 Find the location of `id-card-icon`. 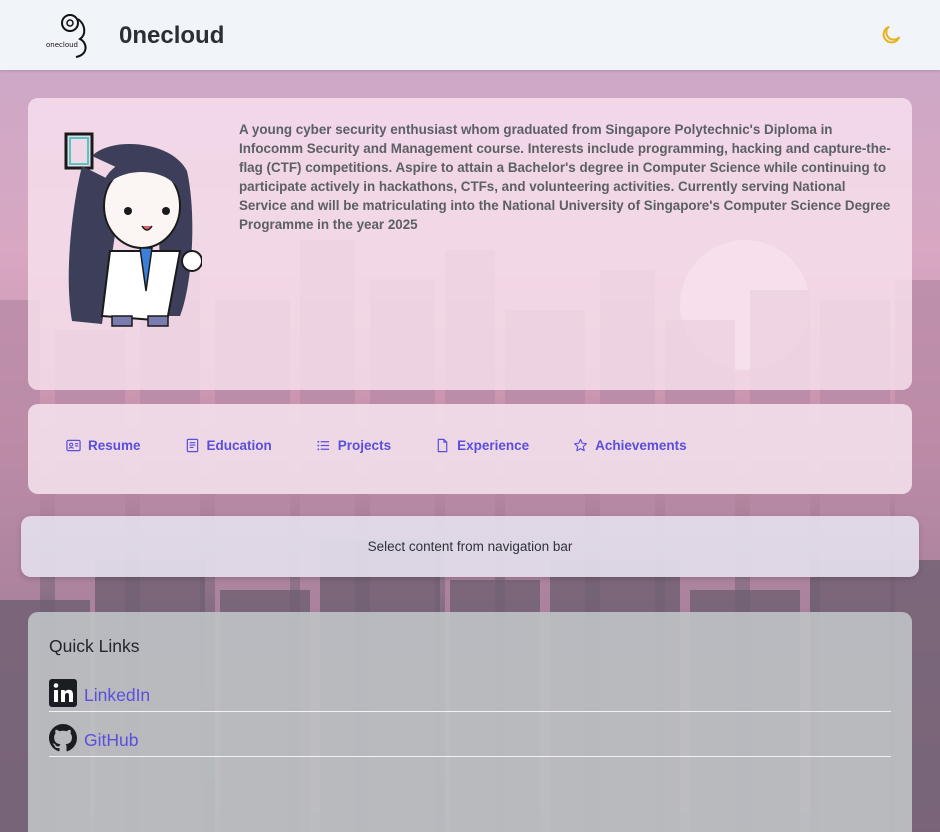

id-card-icon is located at coordinates (73, 445).